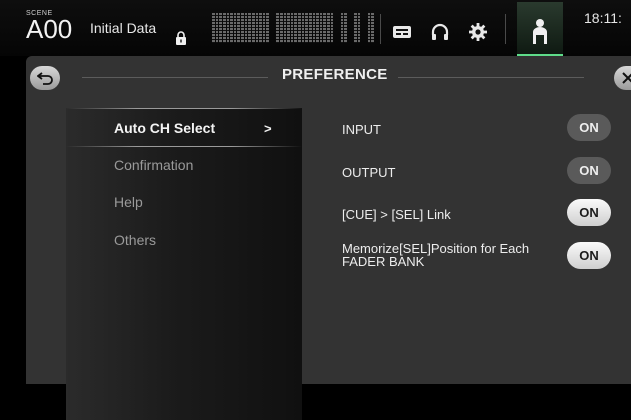  Describe the element at coordinates (396, 214) in the screenshot. I see `setting-label-cue-sel-link: [CUE] > [SEL] Link` at that location.